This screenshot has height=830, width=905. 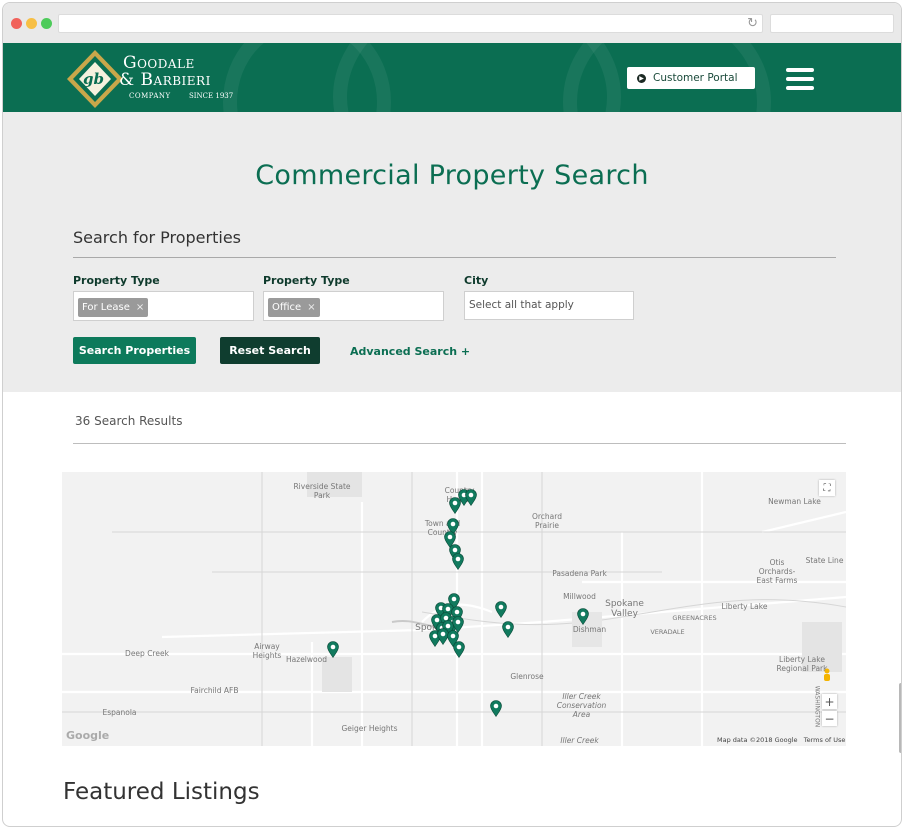 I want to click on map-attribution: Map data ©2018 Google Terms of Use, so click(x=781, y=740).